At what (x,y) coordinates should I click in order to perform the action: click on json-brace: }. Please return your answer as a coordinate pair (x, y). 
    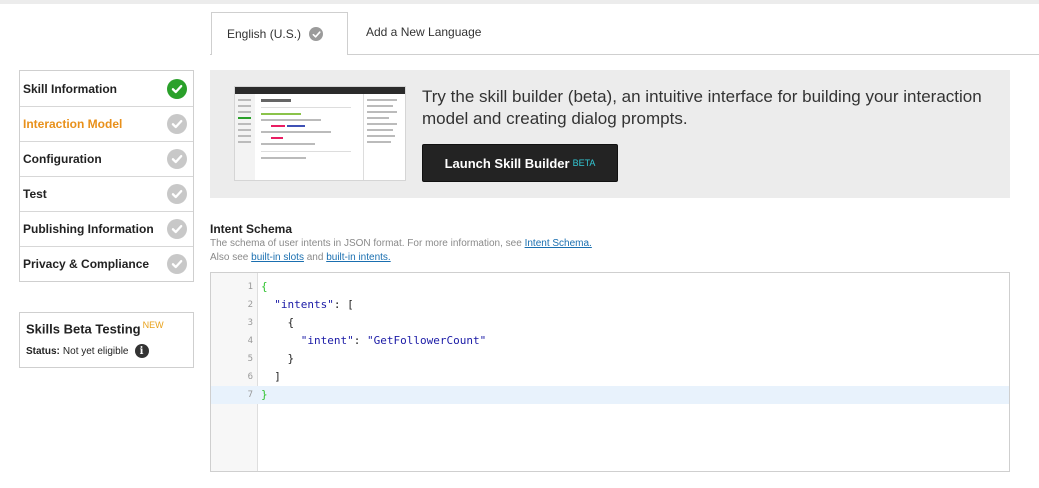
    Looking at the image, I should click on (264, 394).